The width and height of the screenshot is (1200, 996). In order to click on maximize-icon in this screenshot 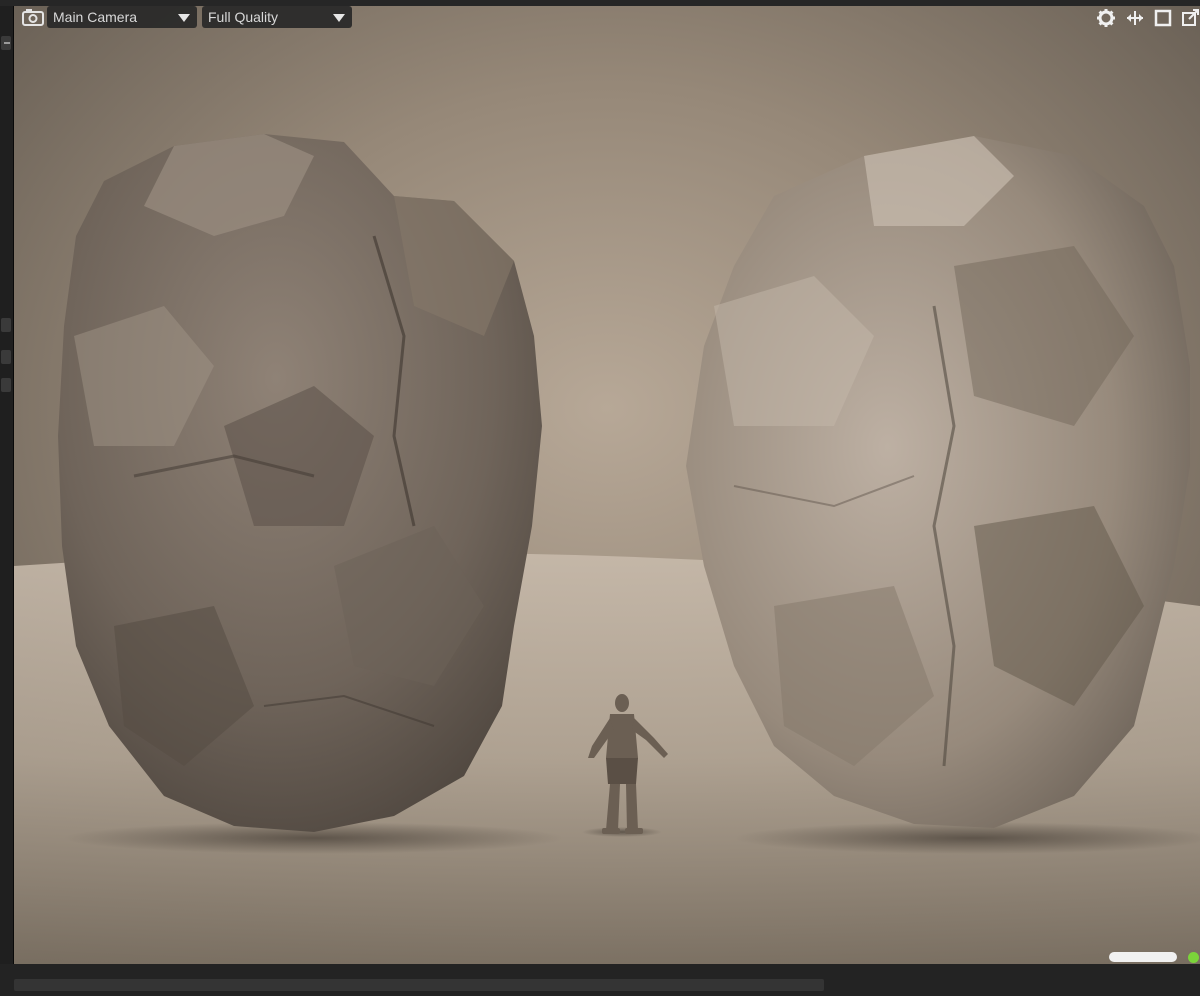, I will do `click(1163, 18)`.